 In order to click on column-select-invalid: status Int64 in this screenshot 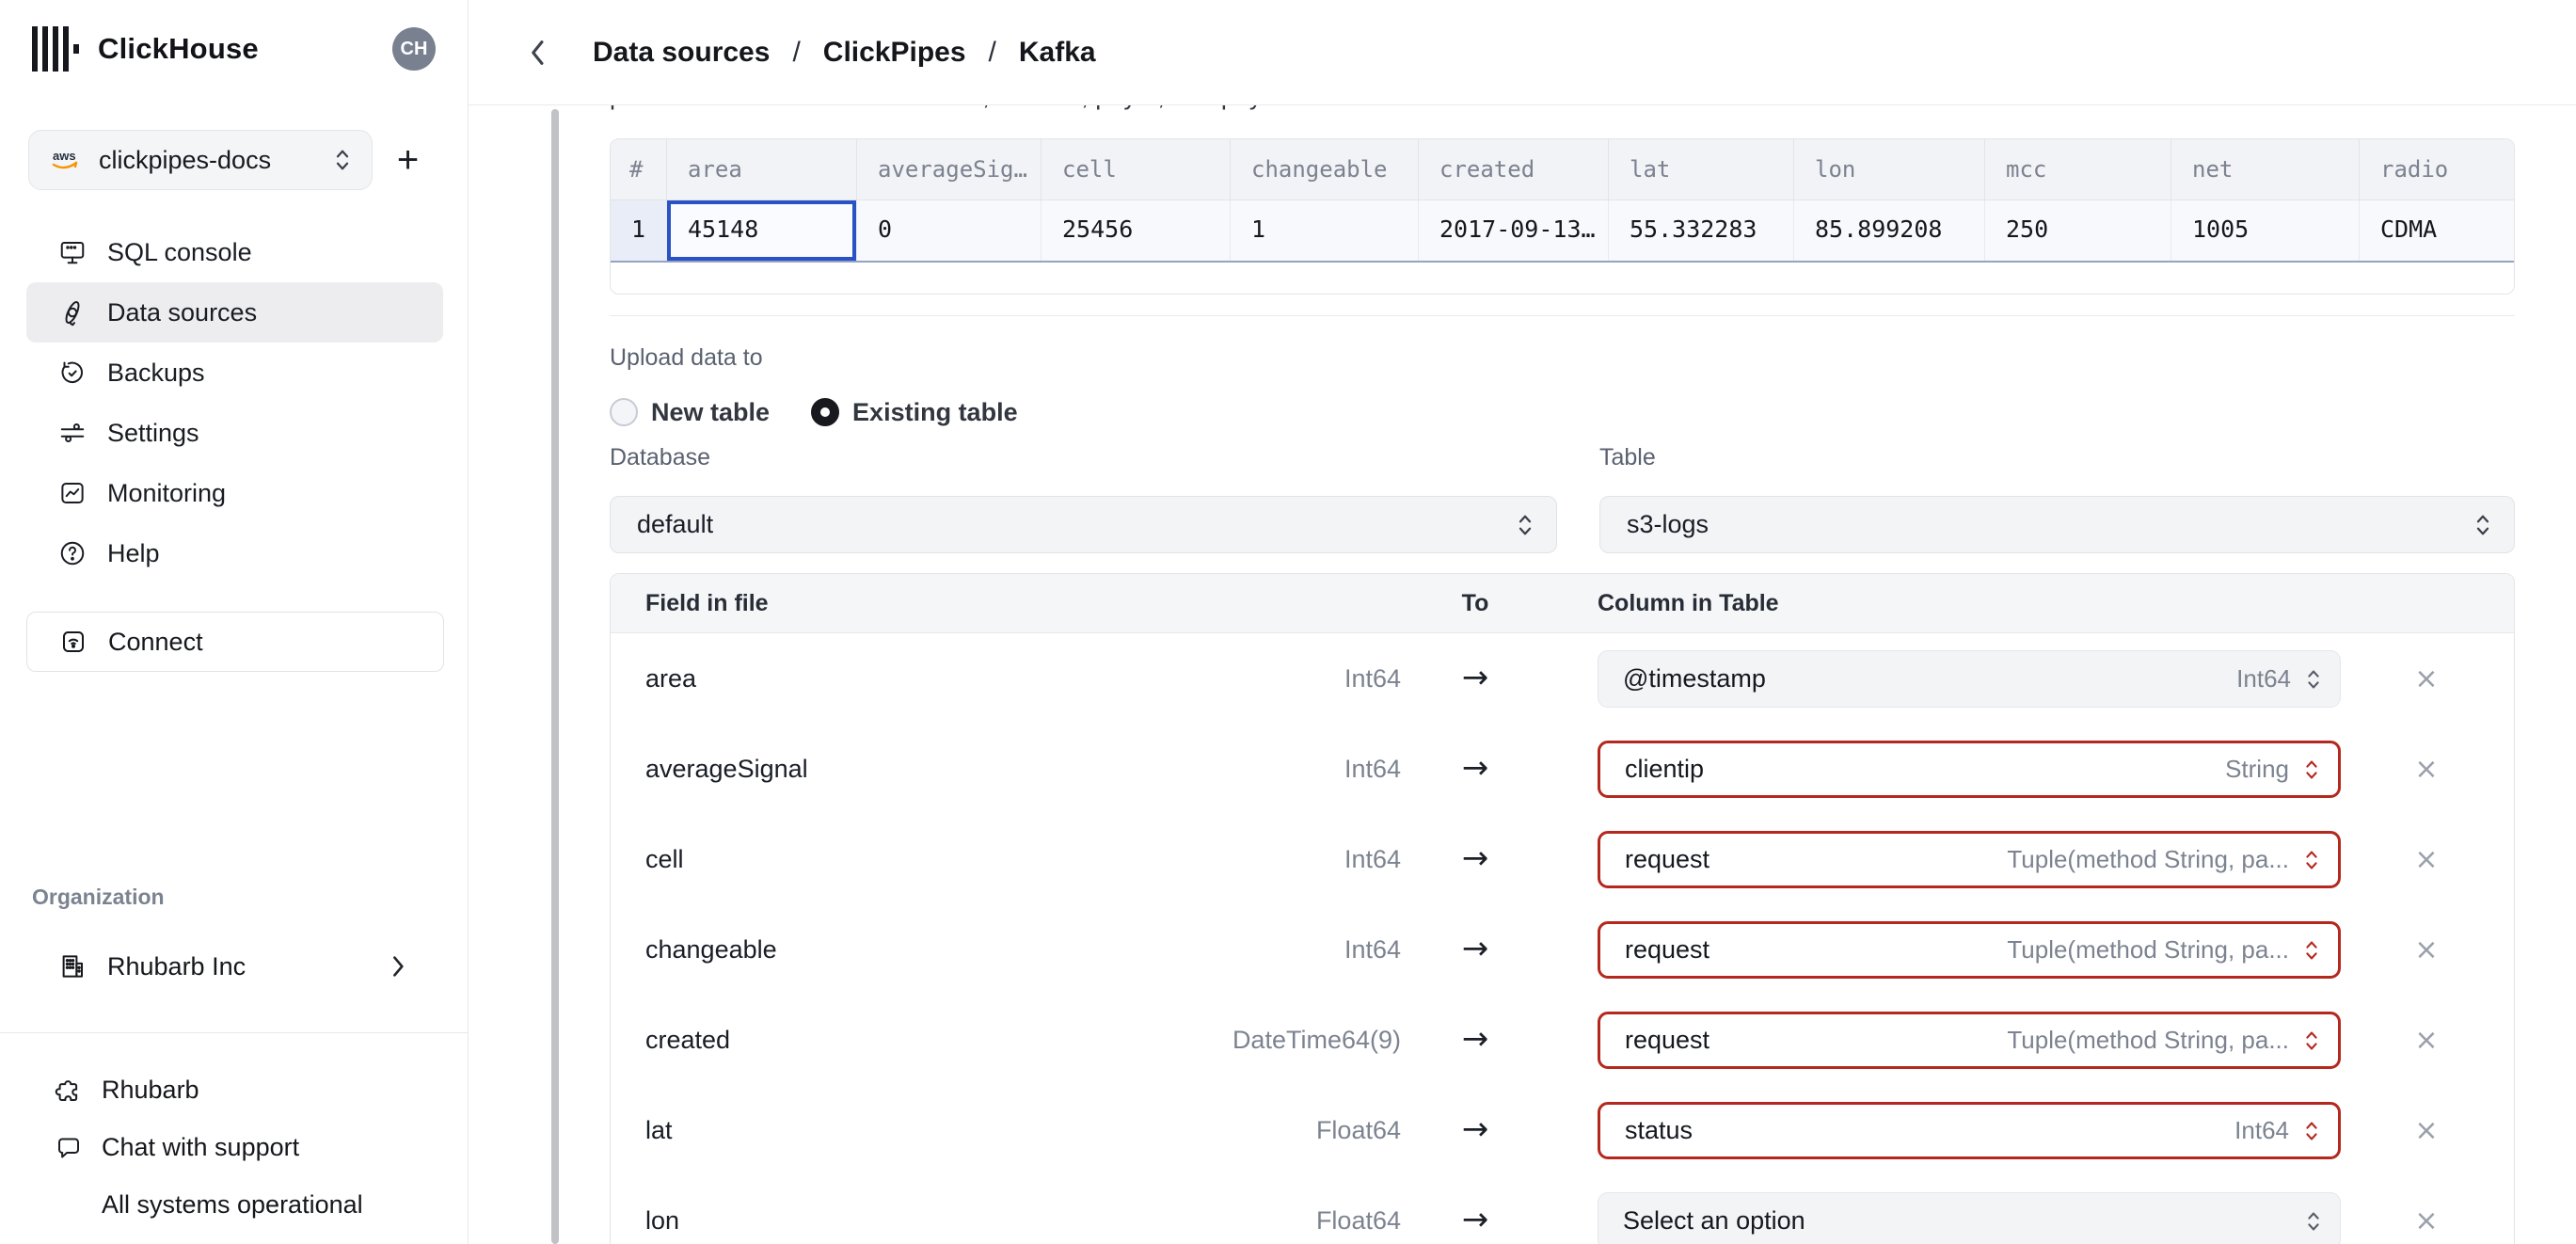, I will do `click(1969, 1130)`.